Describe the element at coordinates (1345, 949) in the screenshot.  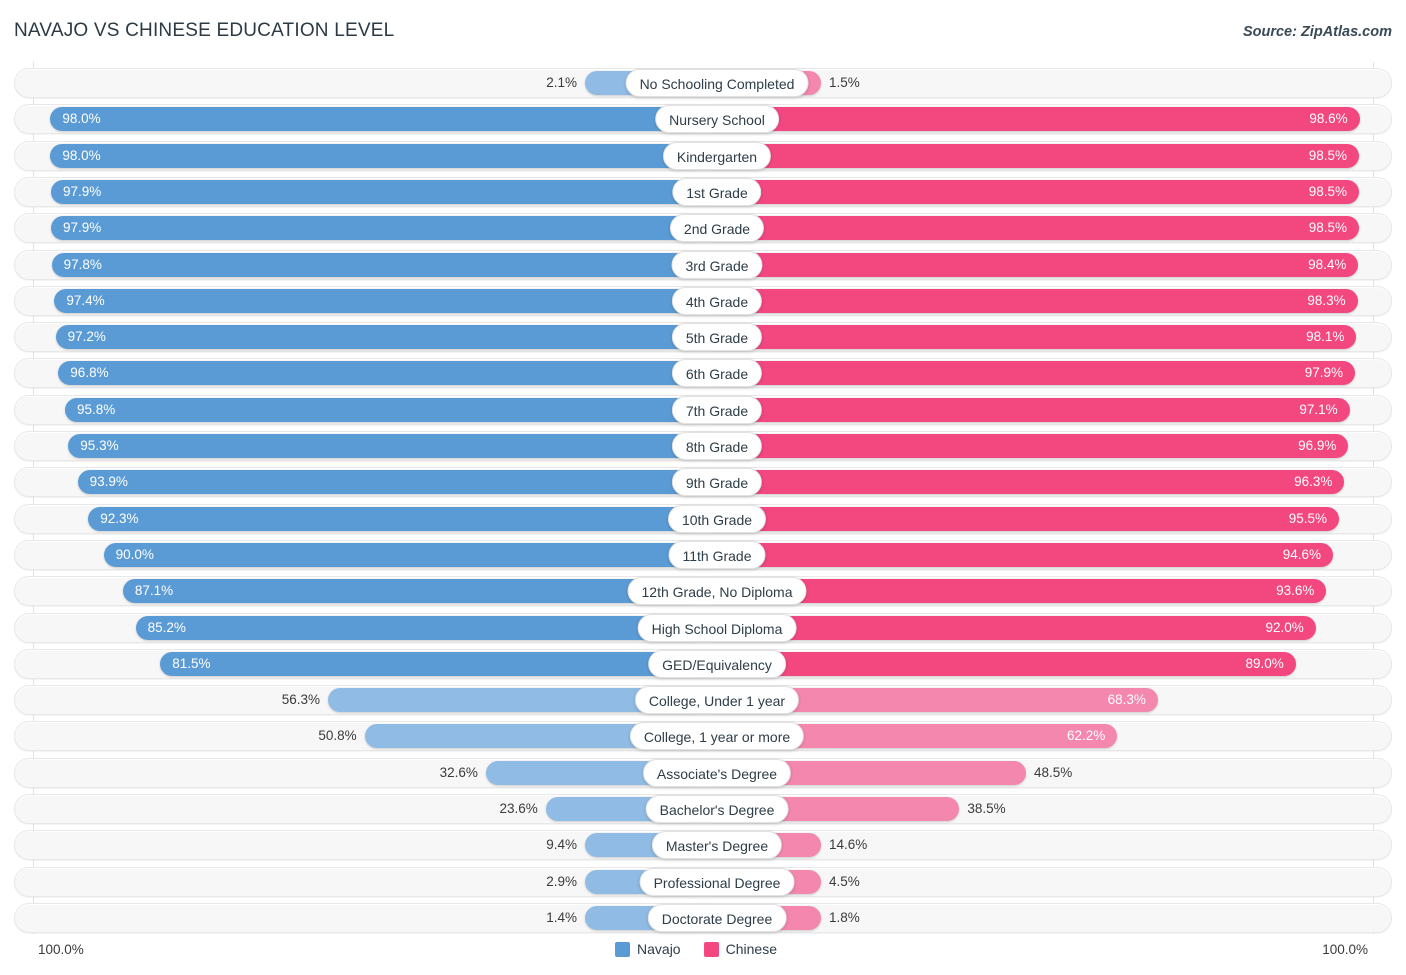
I see `axis-max-right: 100.0%` at that location.